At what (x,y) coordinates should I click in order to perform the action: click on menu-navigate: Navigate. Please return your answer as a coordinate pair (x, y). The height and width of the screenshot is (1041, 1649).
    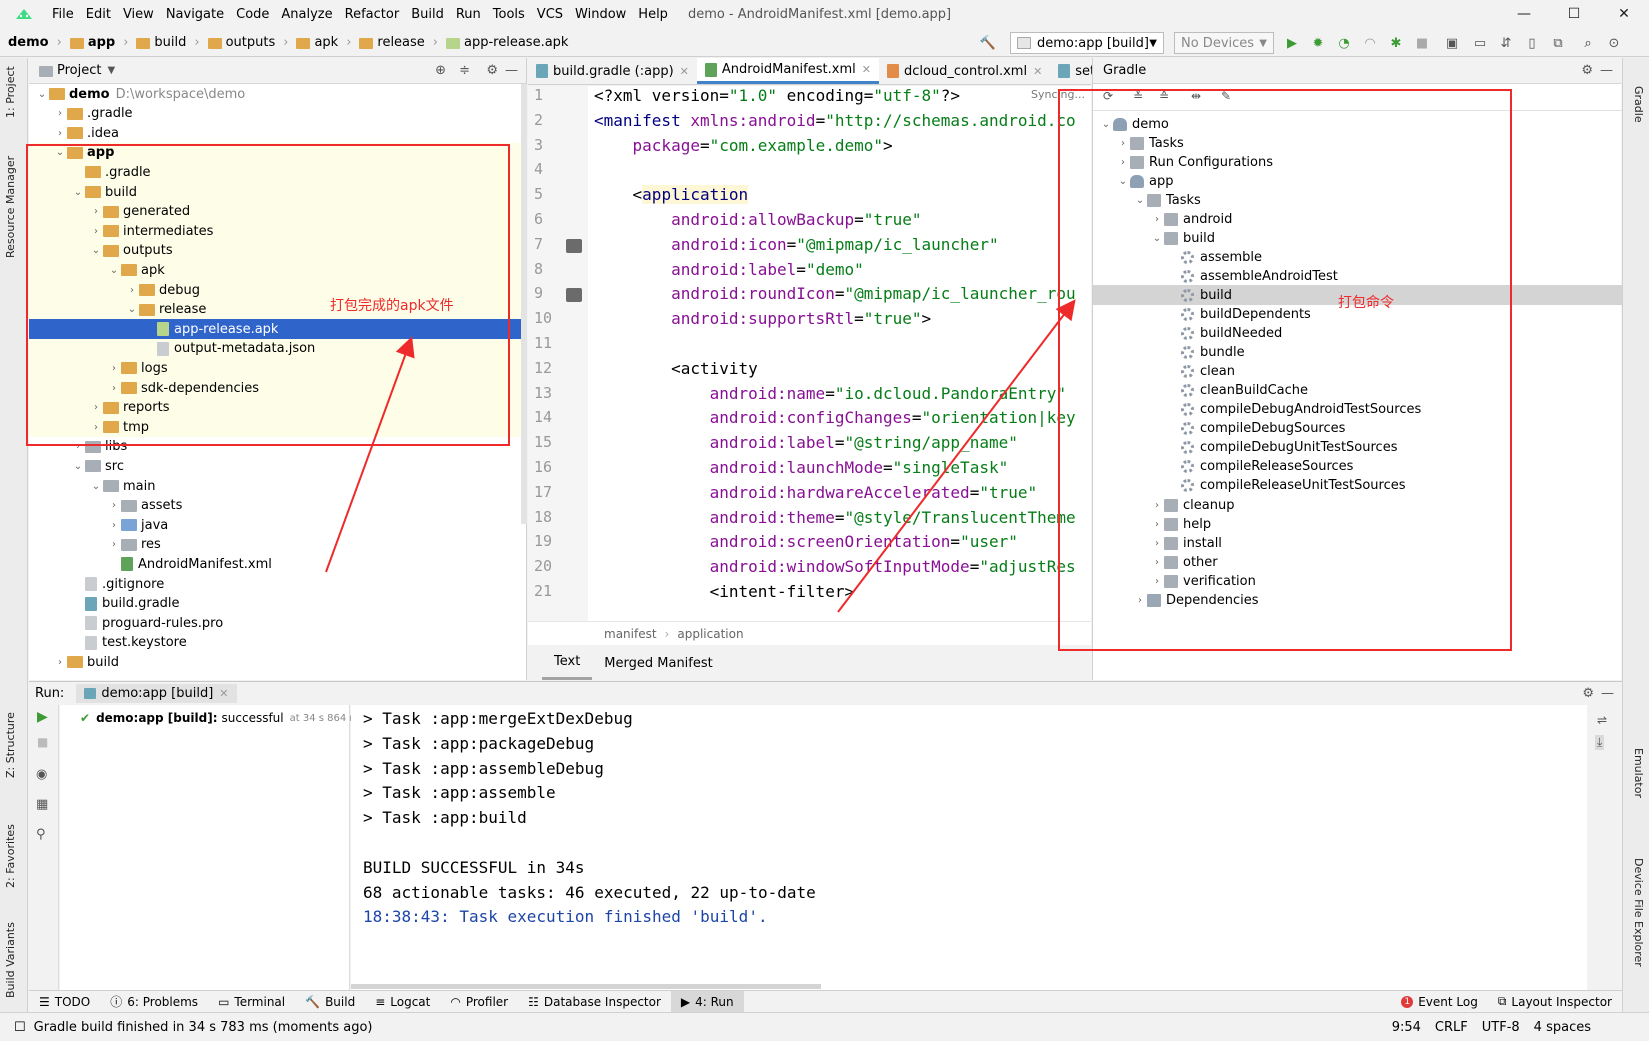
    Looking at the image, I should click on (195, 14).